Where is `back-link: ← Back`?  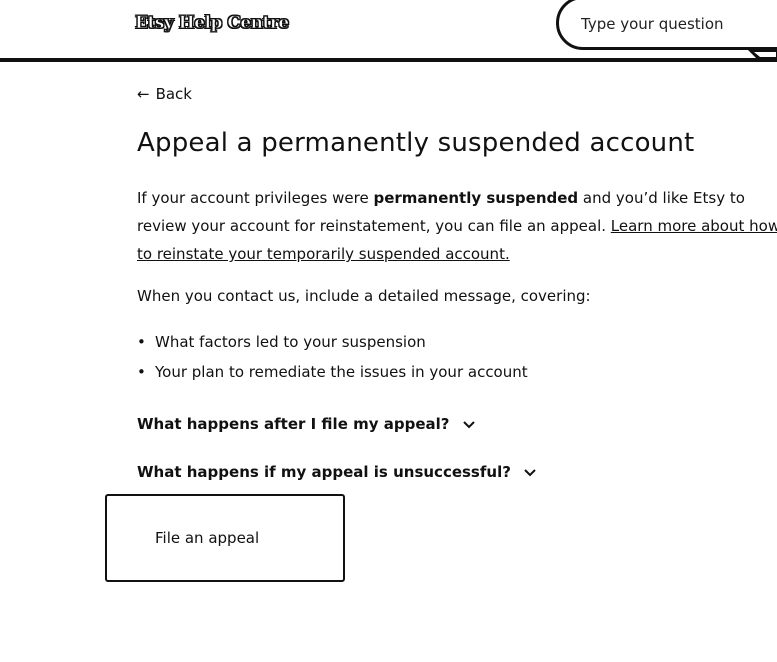
back-link: ← Back is located at coordinates (164, 94).